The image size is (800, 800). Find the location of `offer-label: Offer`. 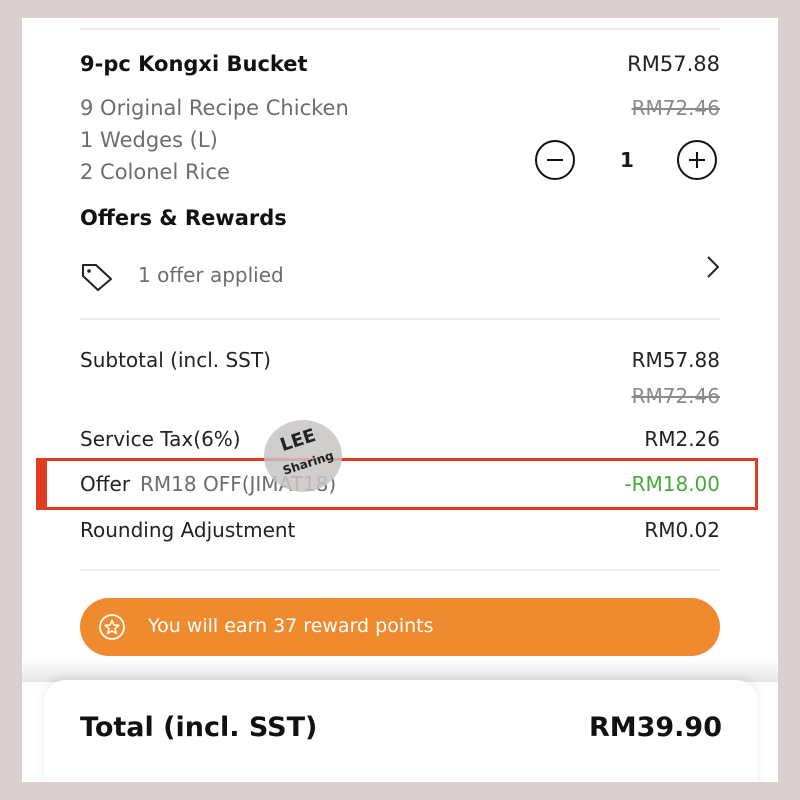

offer-label: Offer is located at coordinates (105, 484).